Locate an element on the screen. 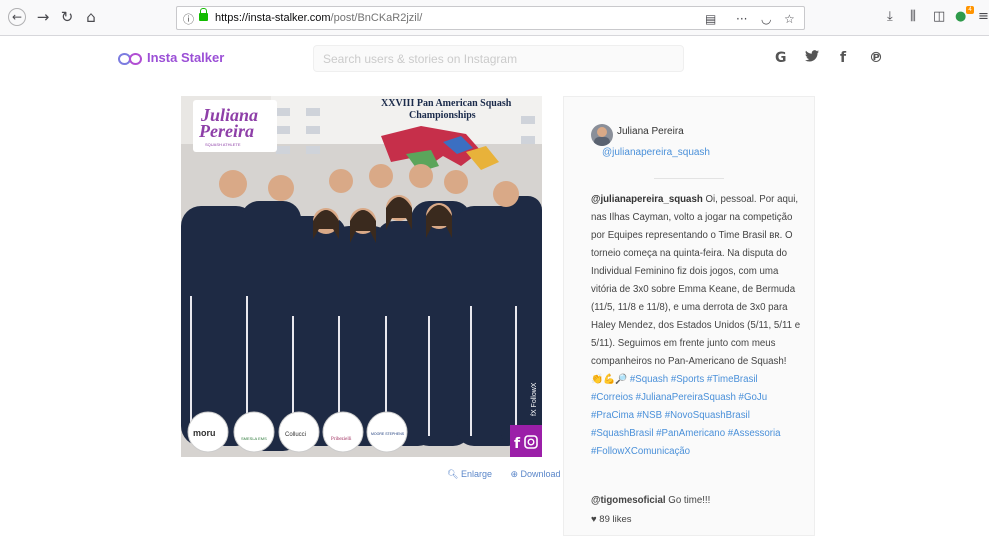  svg-text: f is located at coordinates (517, 444).